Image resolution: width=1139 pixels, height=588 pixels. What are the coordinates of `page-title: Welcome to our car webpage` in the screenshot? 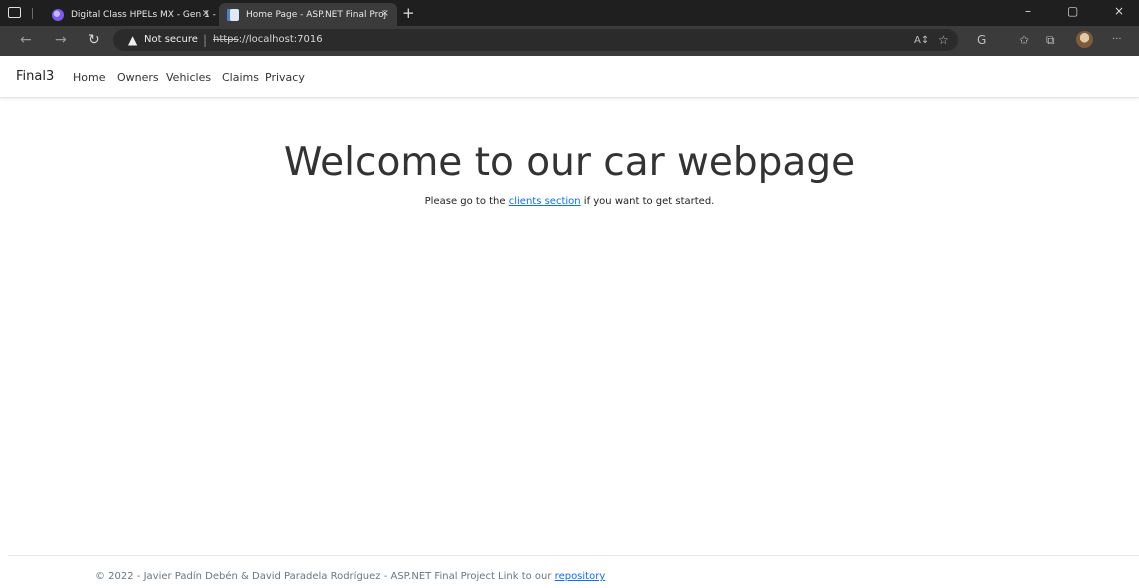 It's located at (569, 162).